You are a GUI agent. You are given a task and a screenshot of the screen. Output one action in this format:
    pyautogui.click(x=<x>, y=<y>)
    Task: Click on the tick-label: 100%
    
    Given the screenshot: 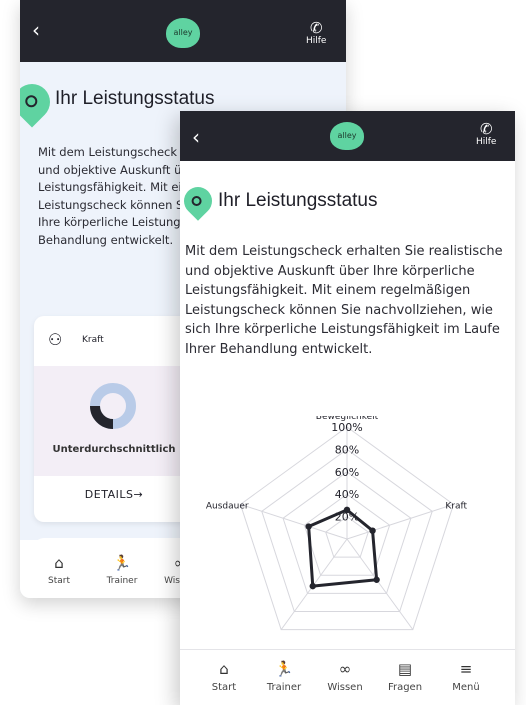 What is the action you would take?
    pyautogui.click(x=346, y=427)
    